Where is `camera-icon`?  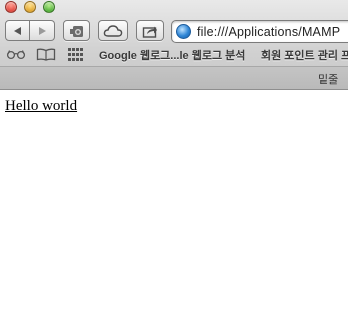 camera-icon is located at coordinates (76, 31).